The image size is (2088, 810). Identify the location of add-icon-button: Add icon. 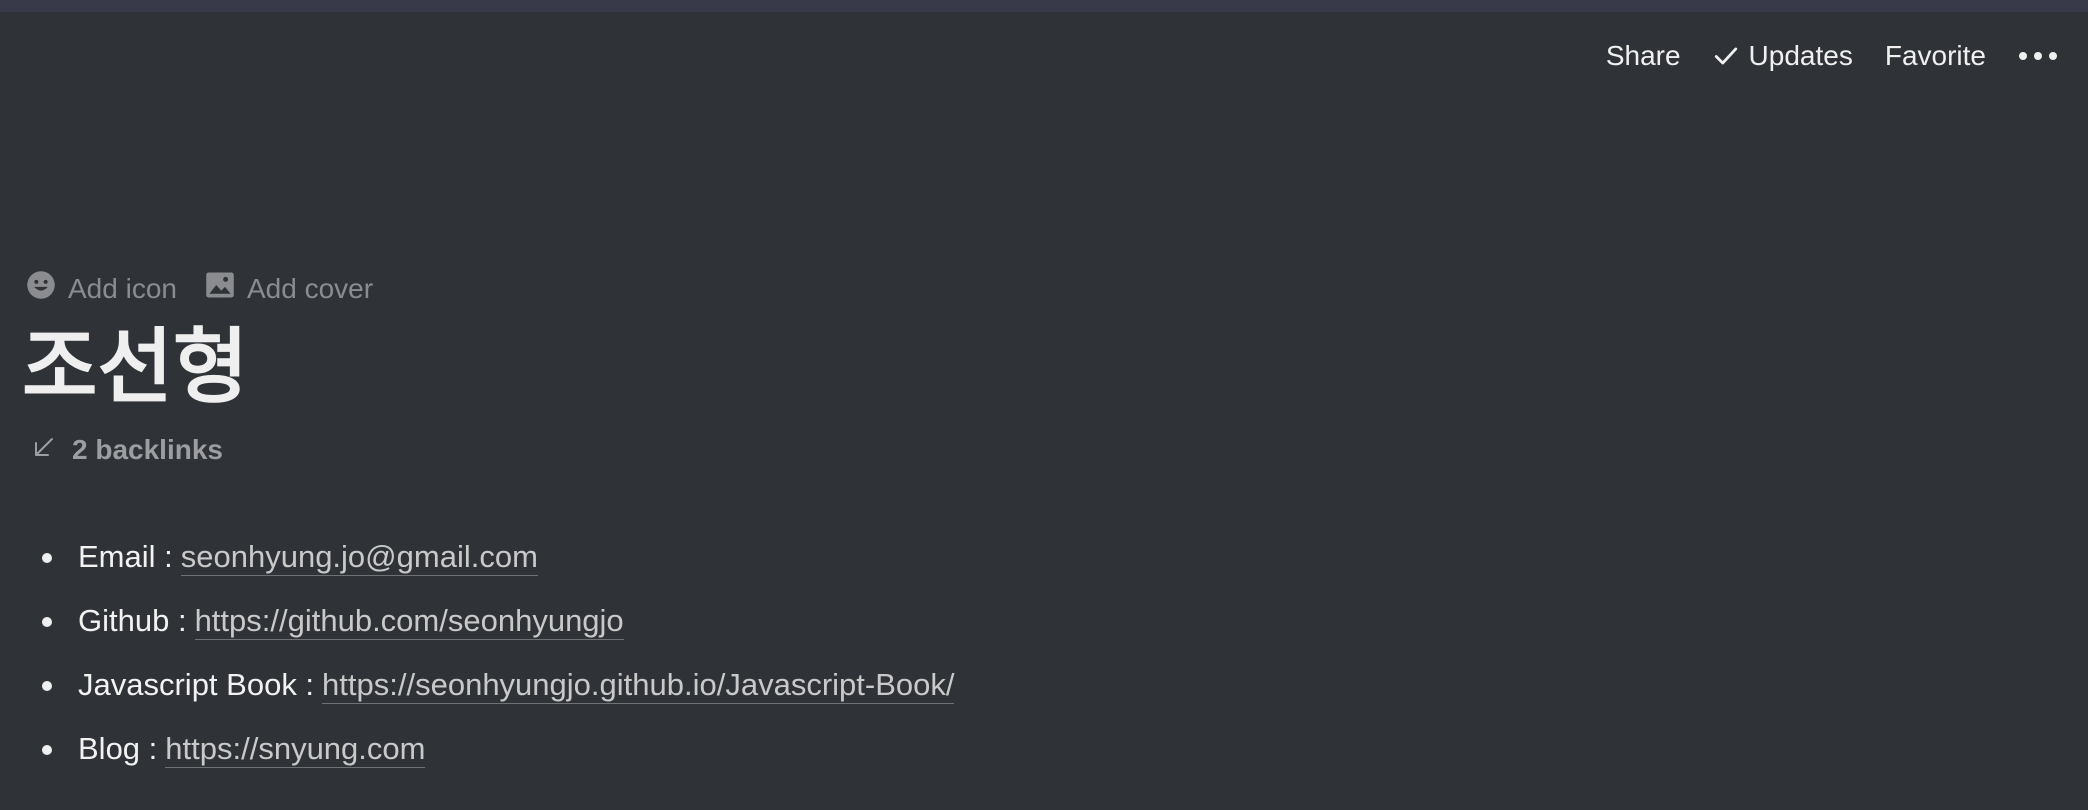
(101, 288).